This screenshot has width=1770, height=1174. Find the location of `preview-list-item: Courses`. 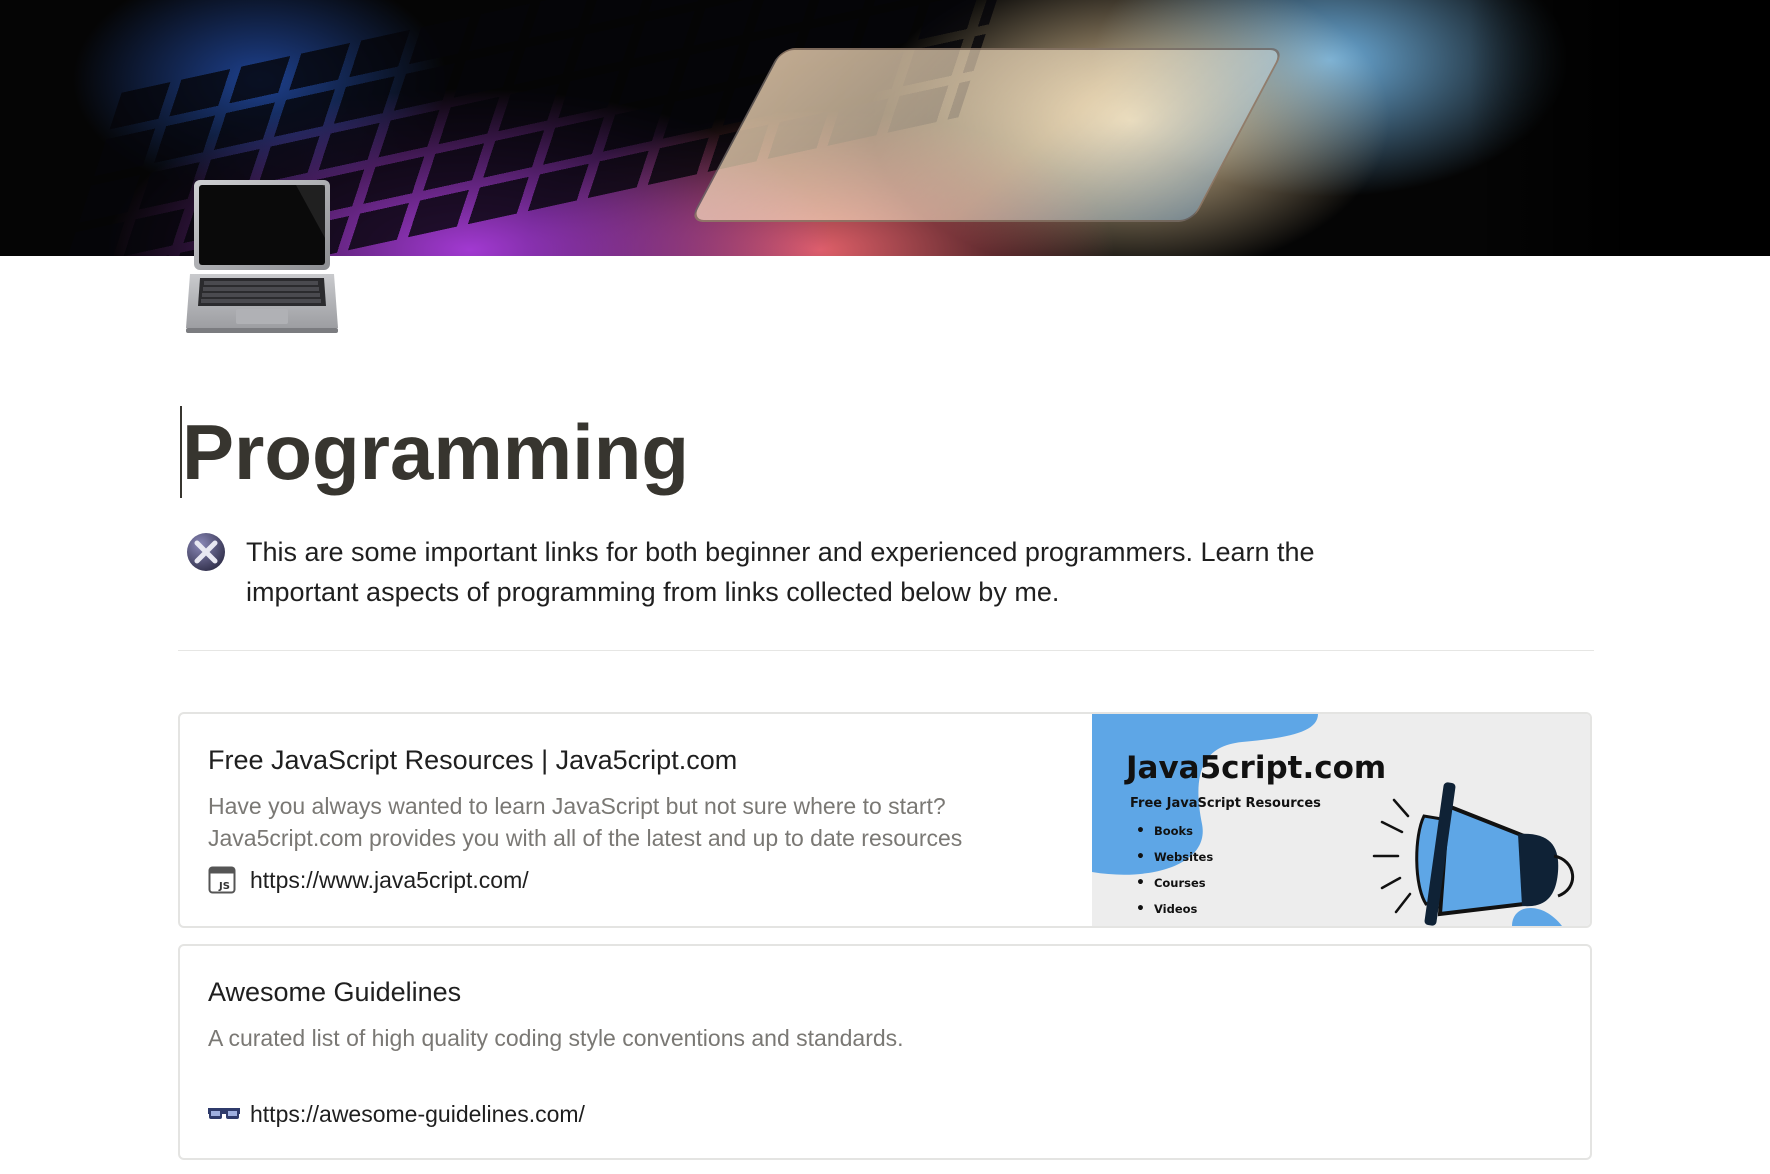

preview-list-item: Courses is located at coordinates (1174, 883).